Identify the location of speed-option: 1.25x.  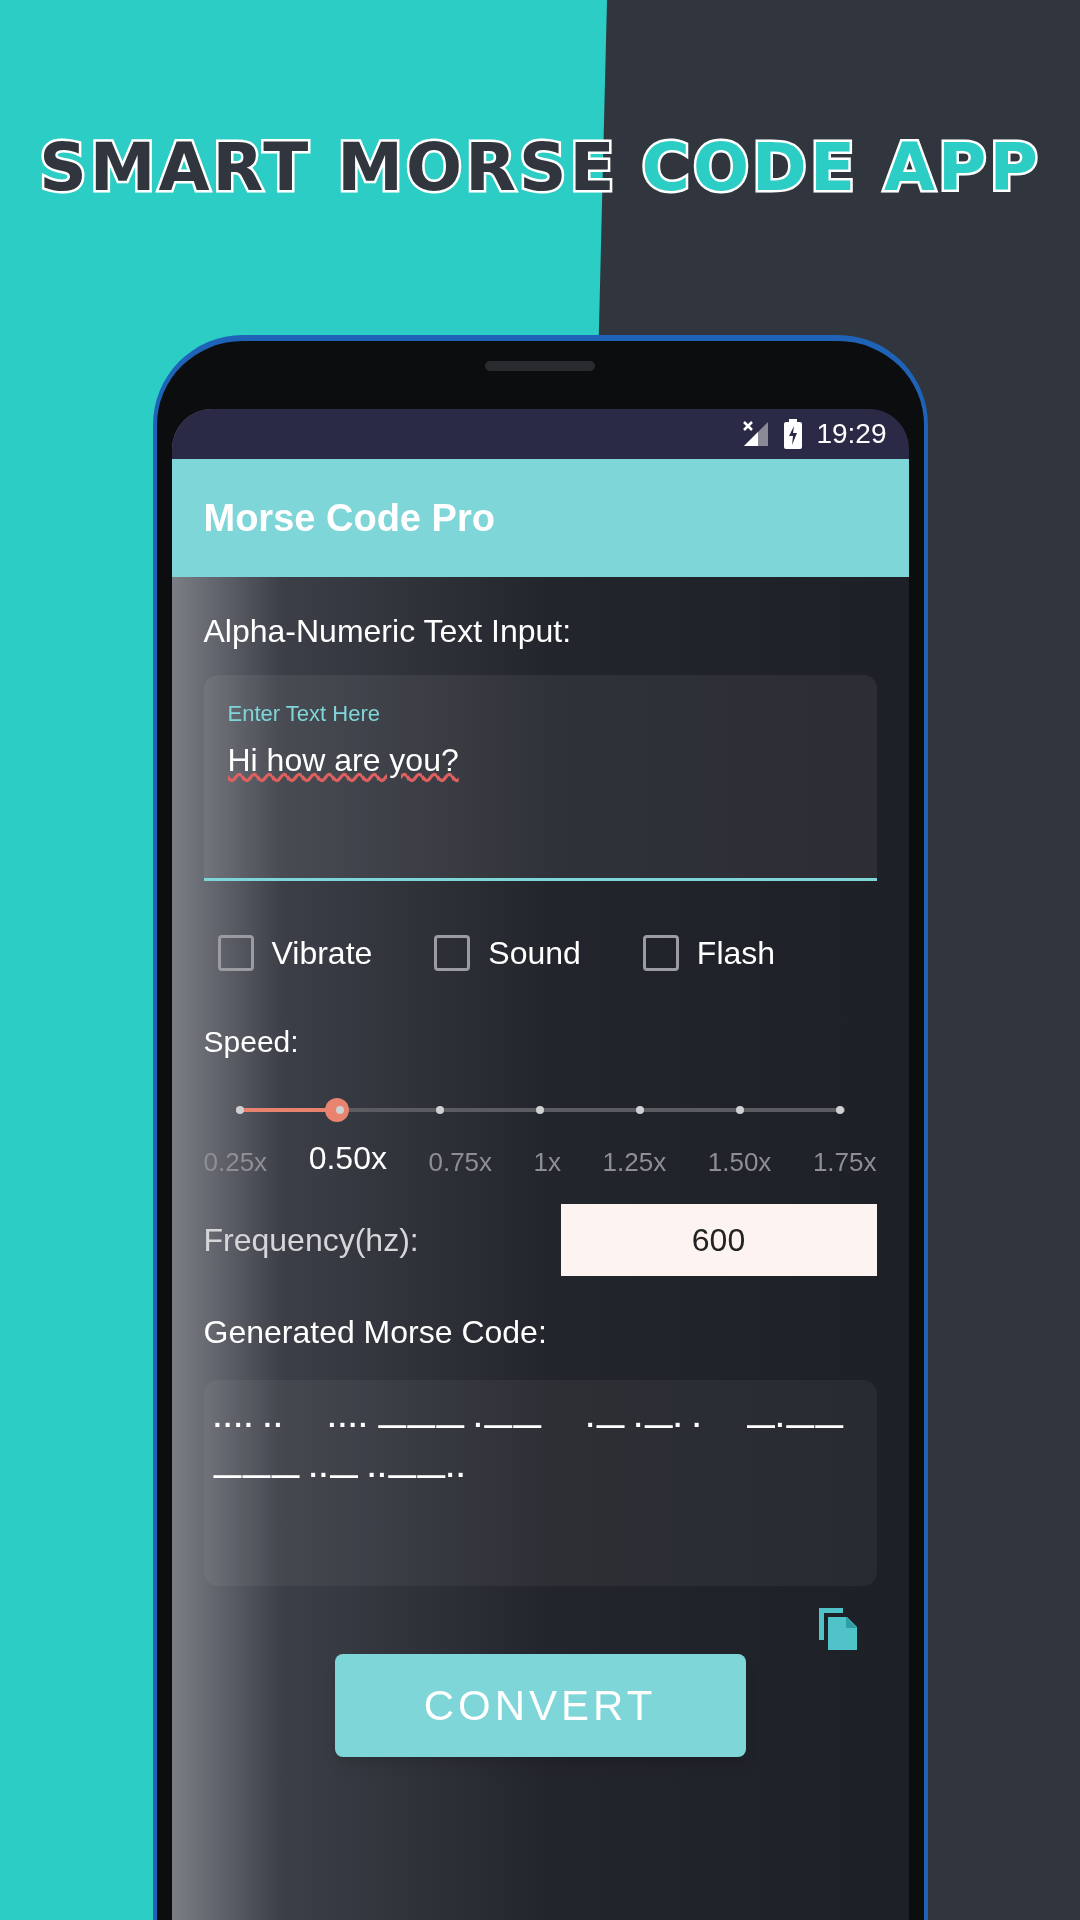
(634, 1162).